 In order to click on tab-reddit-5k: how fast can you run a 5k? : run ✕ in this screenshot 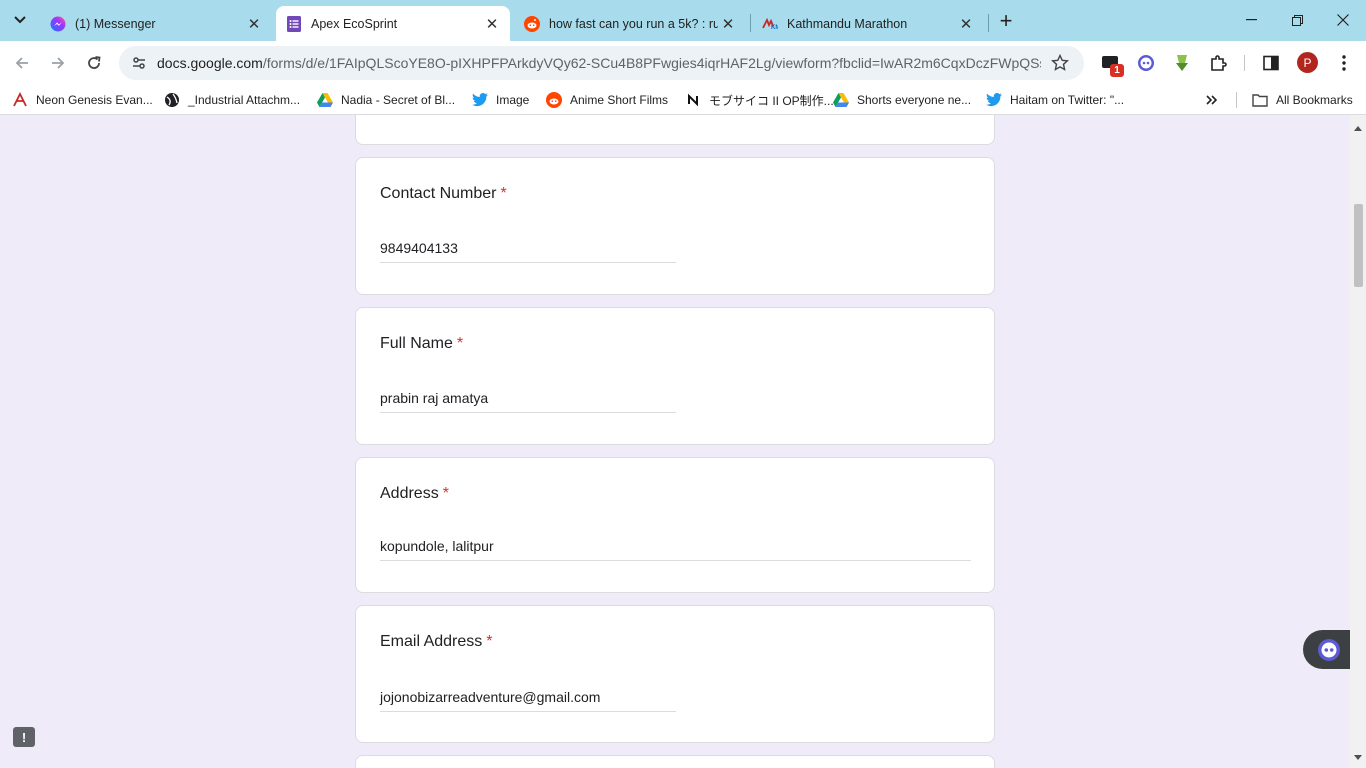, I will do `click(630, 23)`.